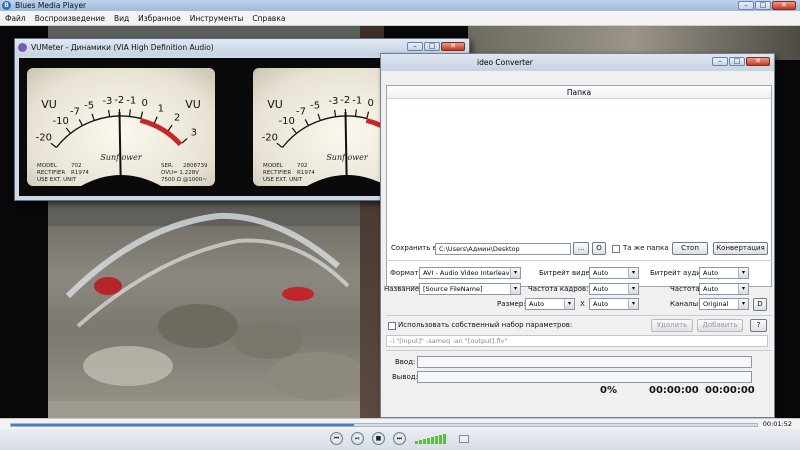  Describe the element at coordinates (70, 18) in the screenshot. I see `menu-playback: Воспроизведение` at that location.